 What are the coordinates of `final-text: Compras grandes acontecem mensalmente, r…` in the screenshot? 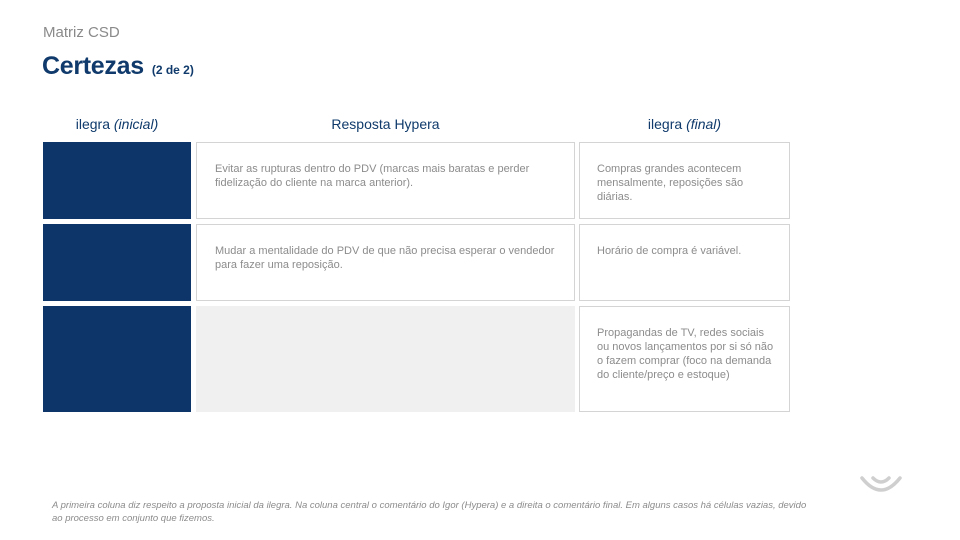 It's located at (670, 183).